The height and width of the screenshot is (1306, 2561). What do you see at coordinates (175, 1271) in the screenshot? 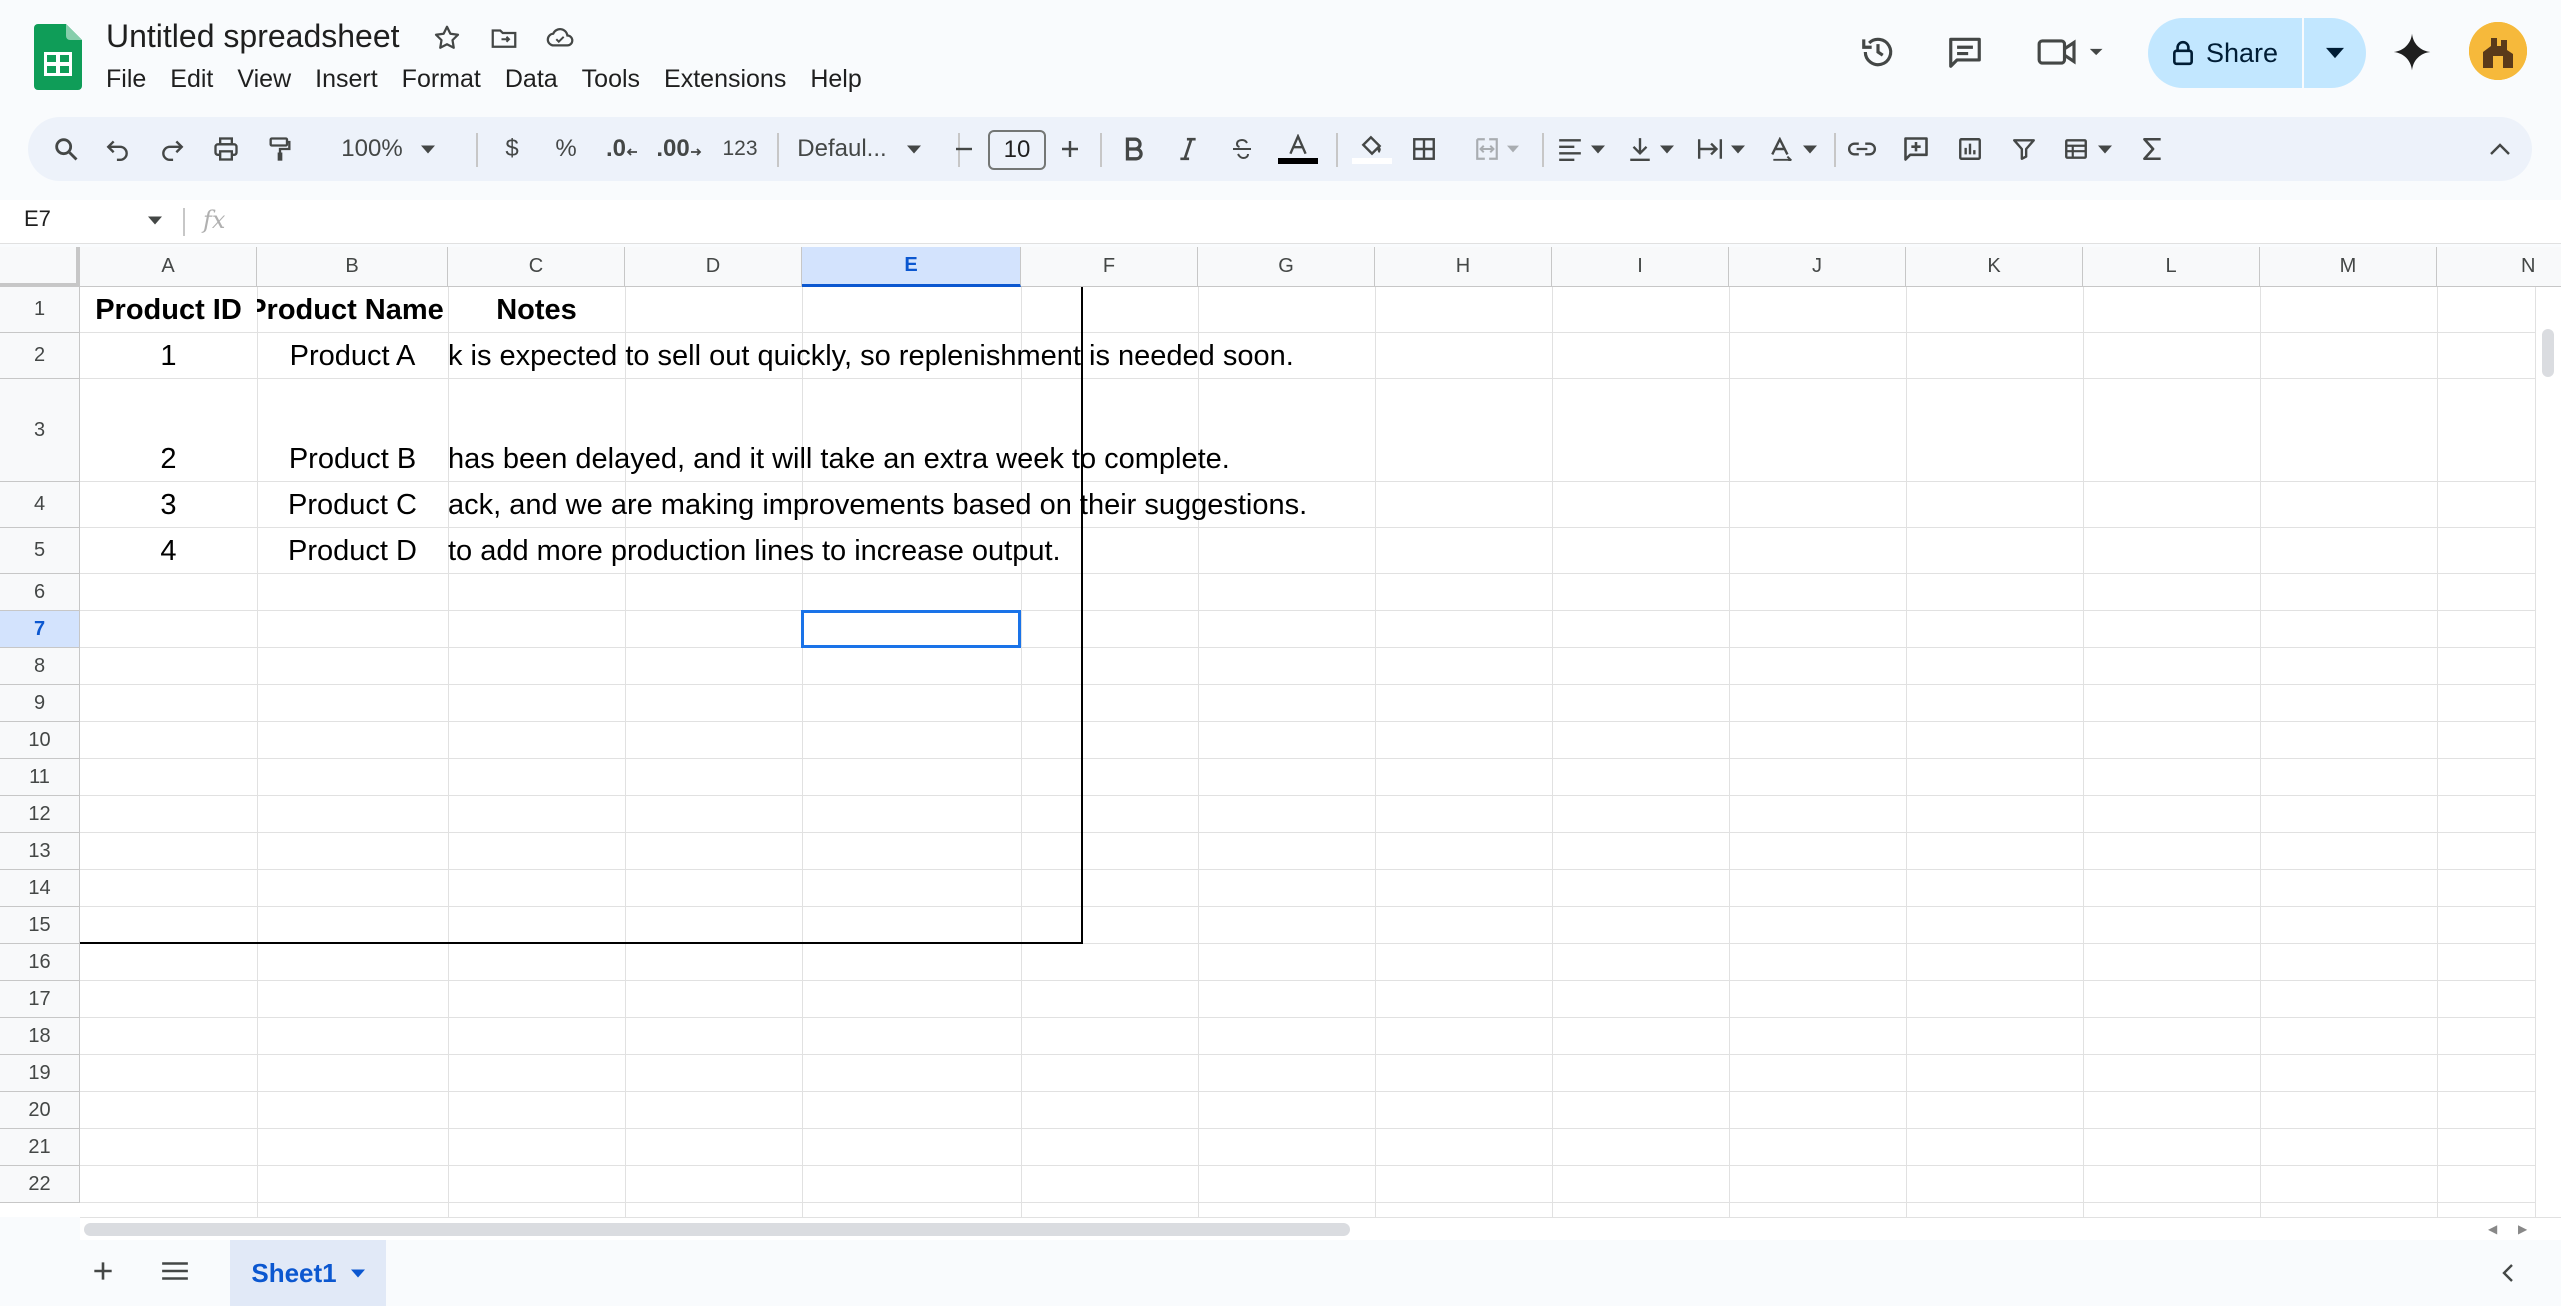
I see `all-sheets-icon` at bounding box center [175, 1271].